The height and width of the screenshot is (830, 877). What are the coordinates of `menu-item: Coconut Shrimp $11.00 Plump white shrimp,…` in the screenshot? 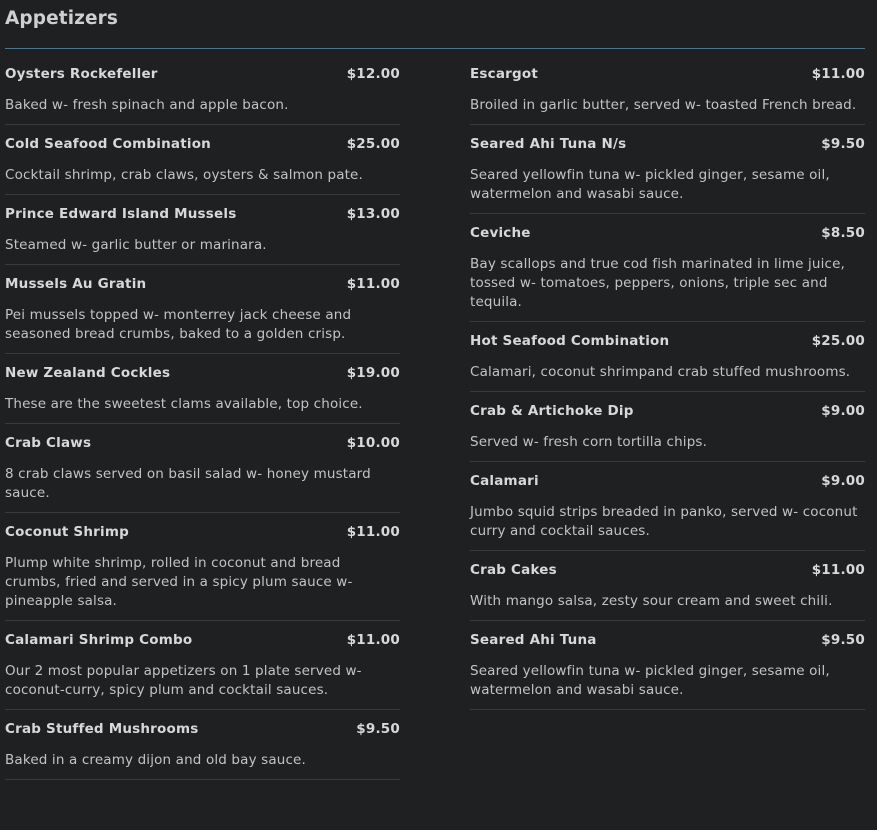 It's located at (202, 572).